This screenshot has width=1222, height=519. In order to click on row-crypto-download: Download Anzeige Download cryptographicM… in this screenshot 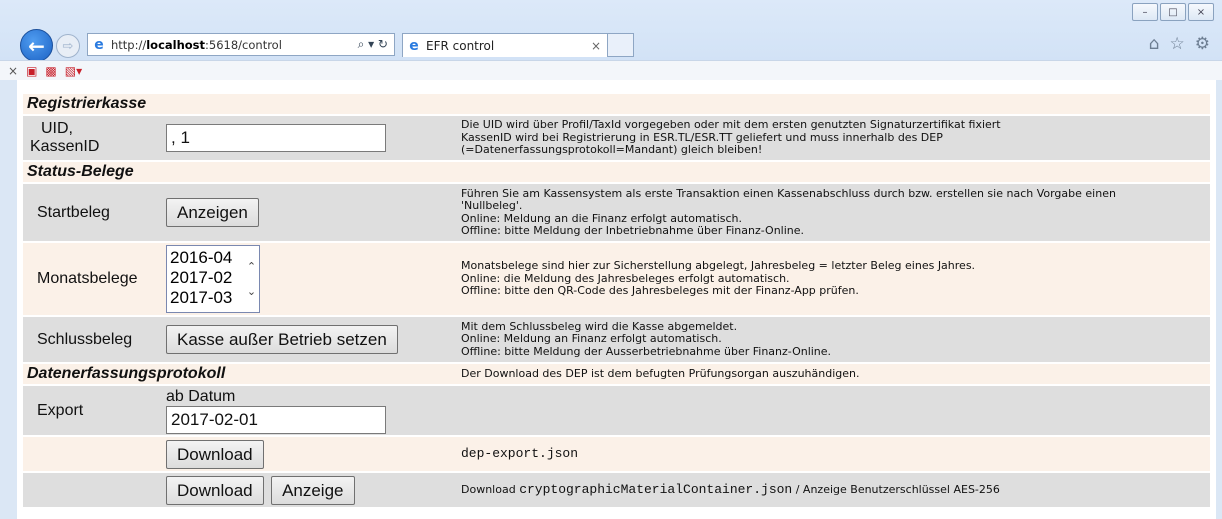, I will do `click(616, 490)`.